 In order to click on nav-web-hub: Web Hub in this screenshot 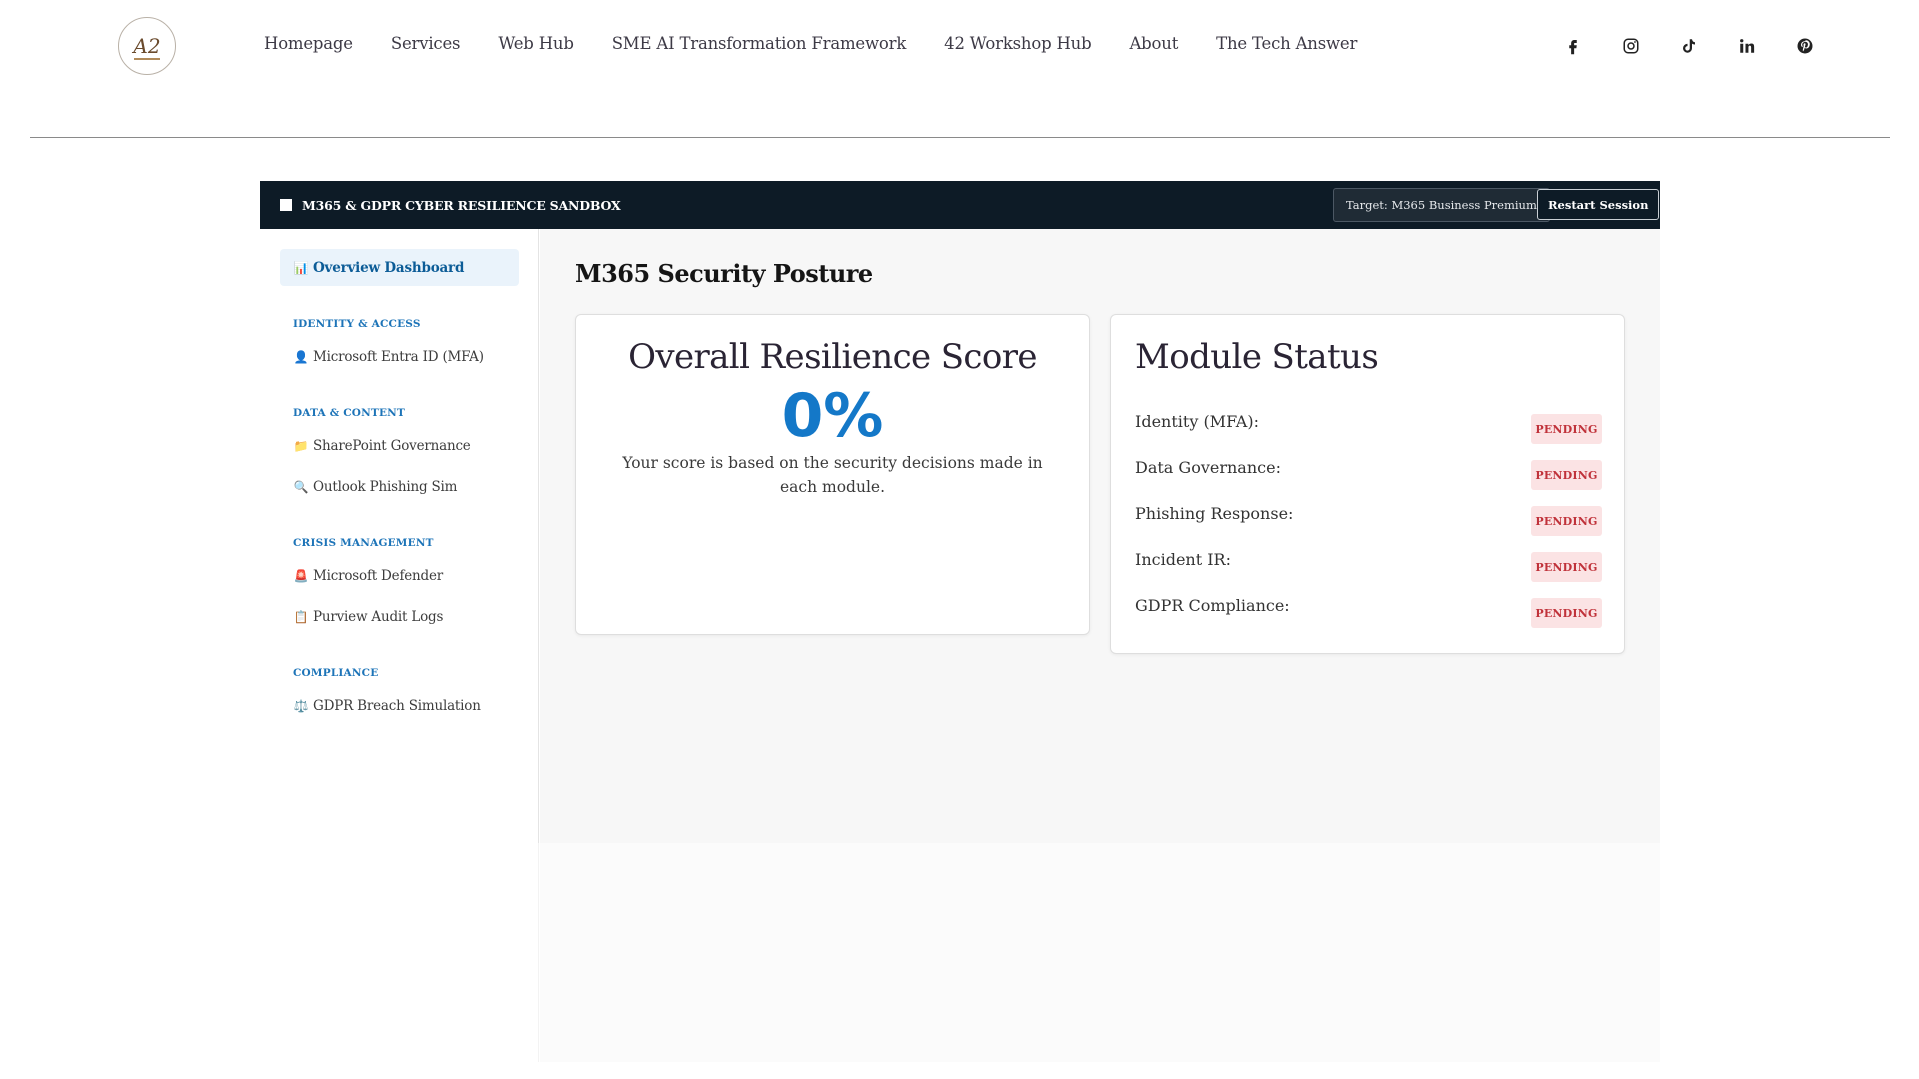, I will do `click(536, 43)`.